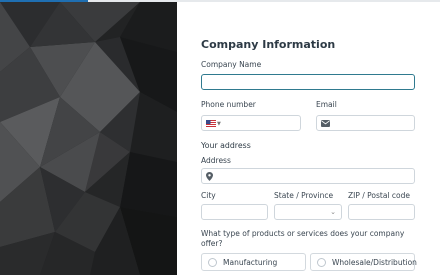 Image resolution: width=440 pixels, height=275 pixels. What do you see at coordinates (251, 125) in the screenshot?
I see `phone-field: ▼` at bounding box center [251, 125].